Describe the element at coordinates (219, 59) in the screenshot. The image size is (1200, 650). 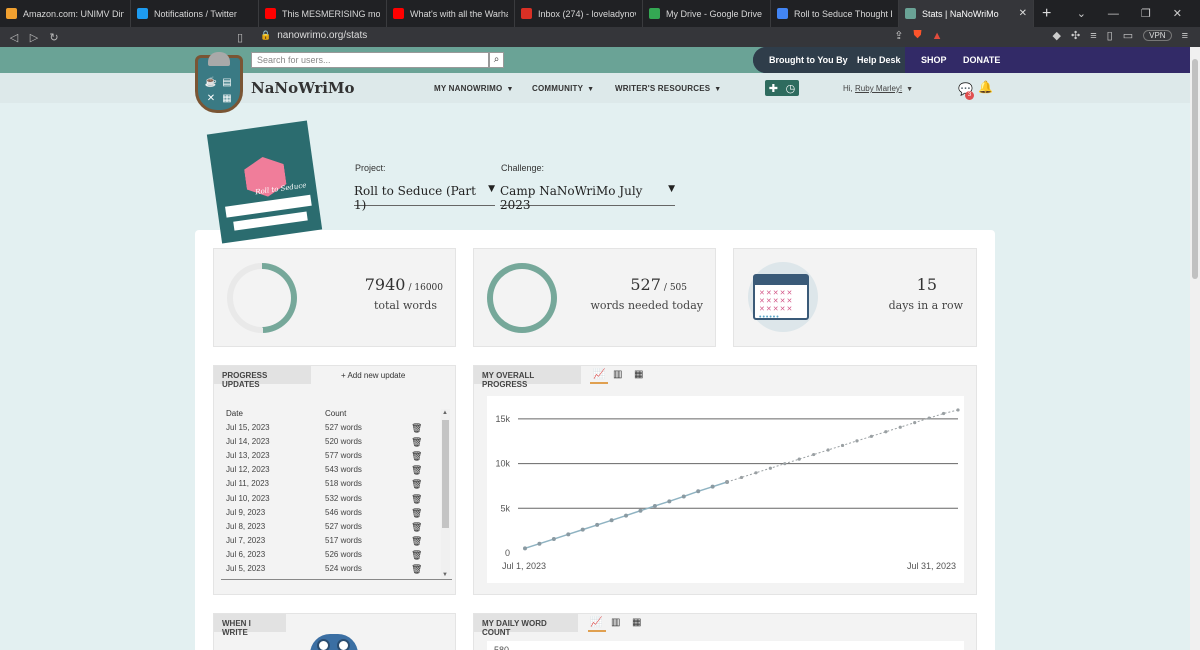
I see `viking-helmet-icon` at that location.